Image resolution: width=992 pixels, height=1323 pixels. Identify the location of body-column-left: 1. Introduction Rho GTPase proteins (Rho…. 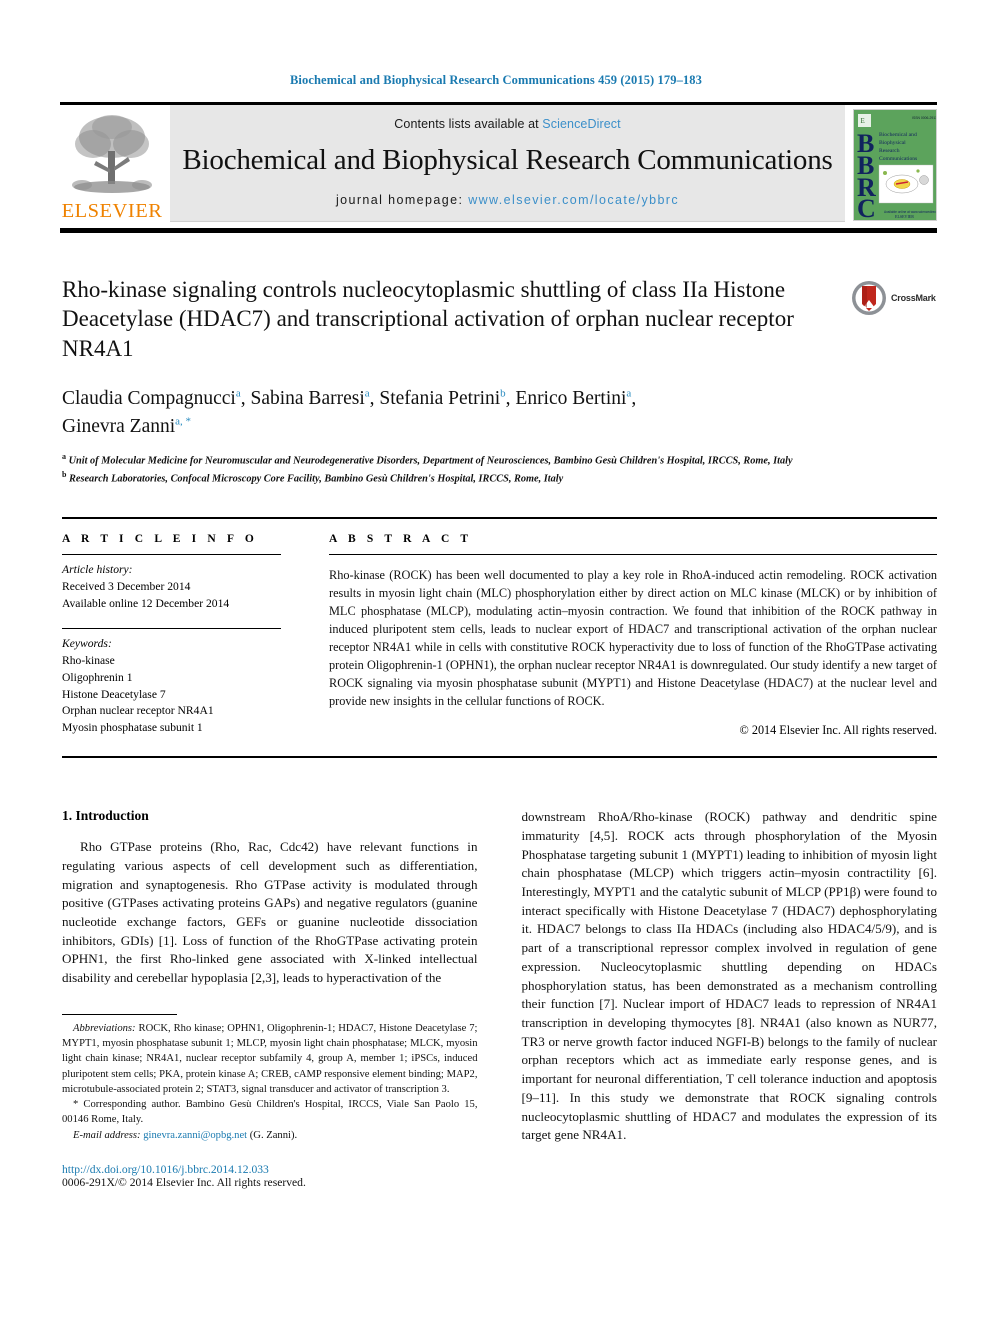
(270, 998).